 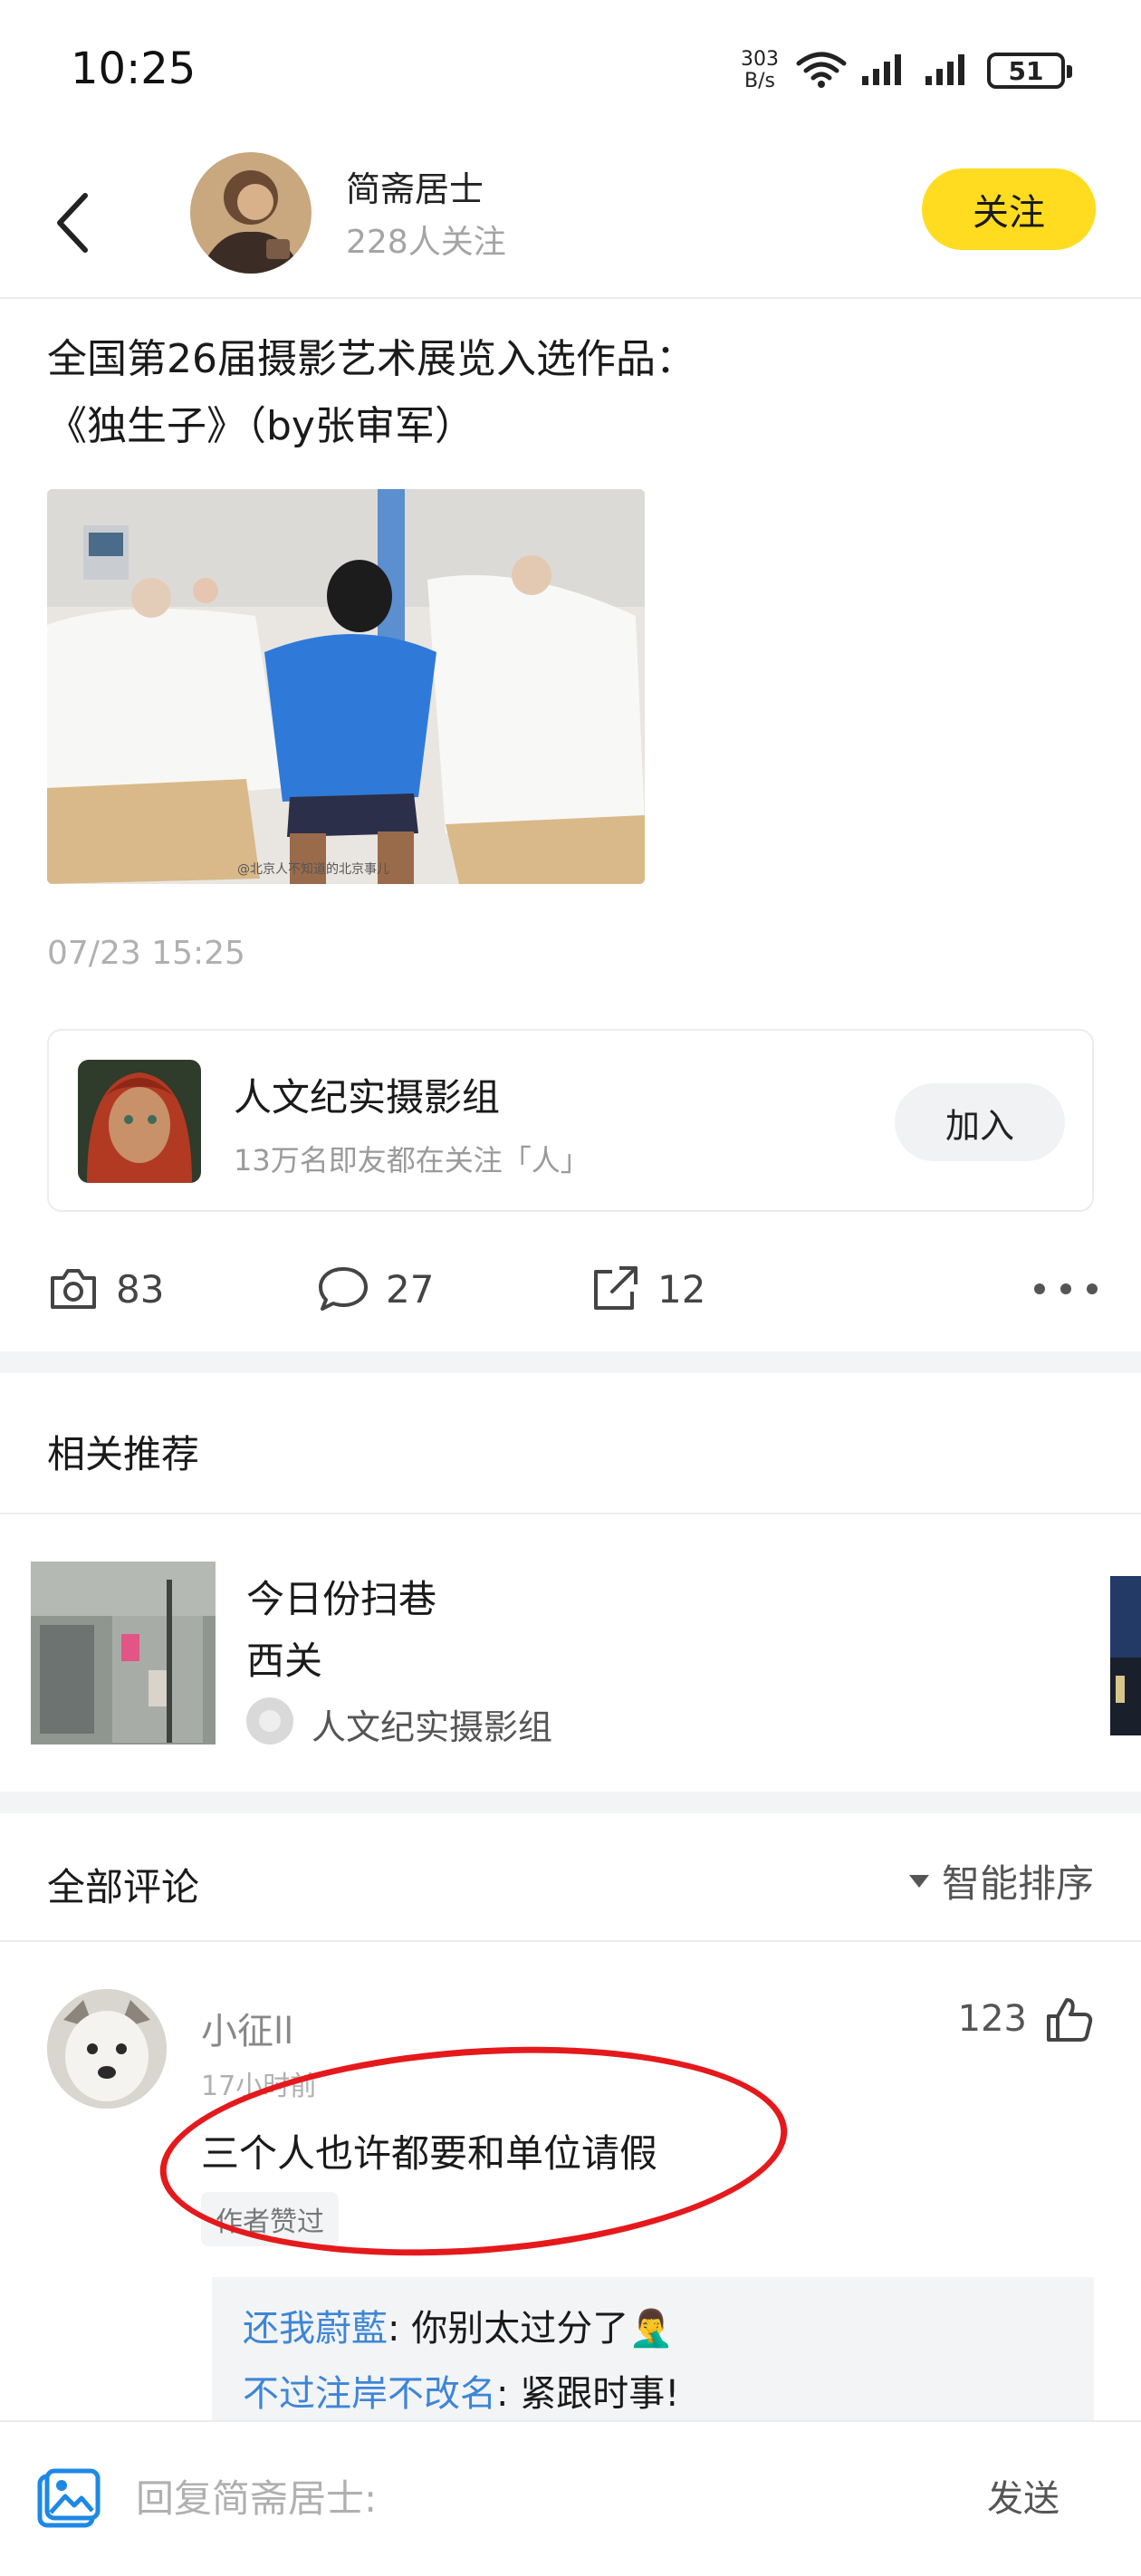 What do you see at coordinates (368, 1097) in the screenshot?
I see `group-name: 人文纪实摄影组` at bounding box center [368, 1097].